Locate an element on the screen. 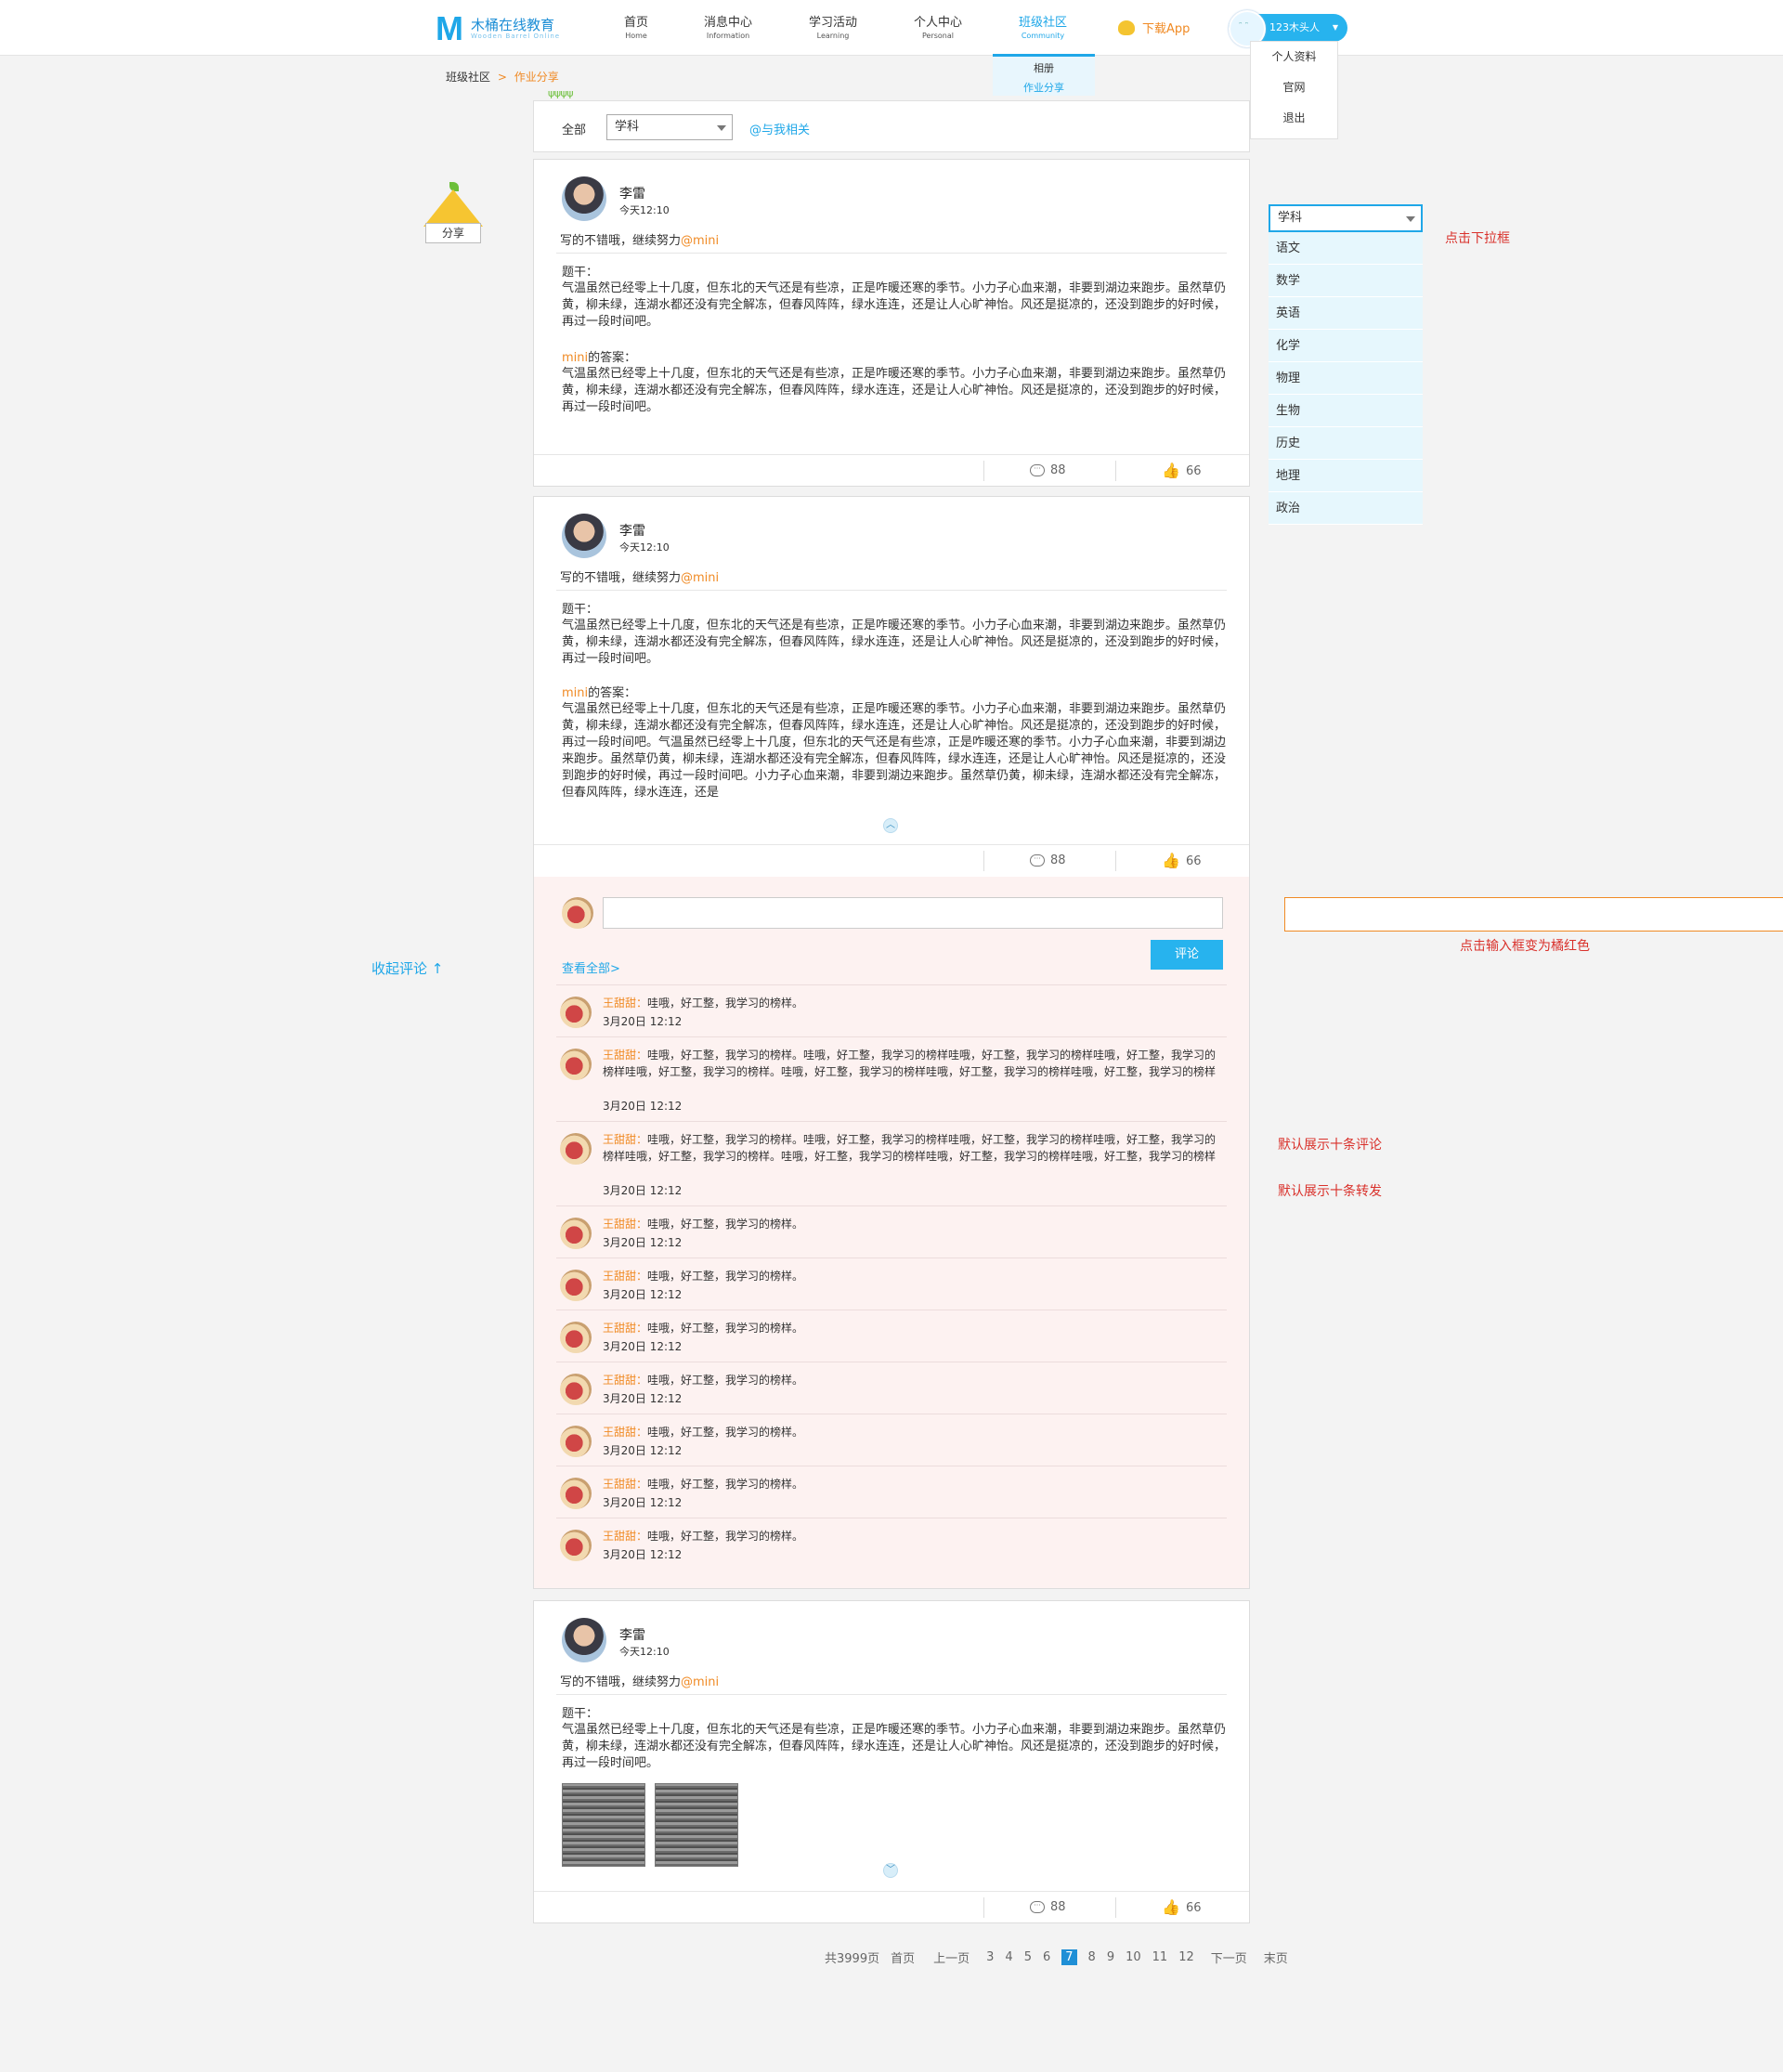  submenu-homework-share: 作业分享 is located at coordinates (1044, 88).